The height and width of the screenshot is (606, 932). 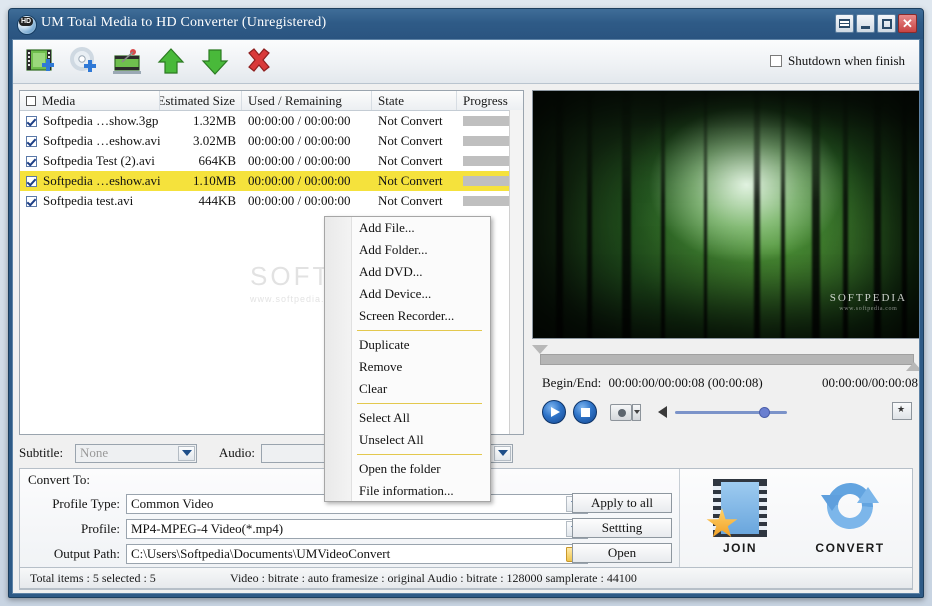 What do you see at coordinates (886, 23) in the screenshot?
I see `maximize-button` at bounding box center [886, 23].